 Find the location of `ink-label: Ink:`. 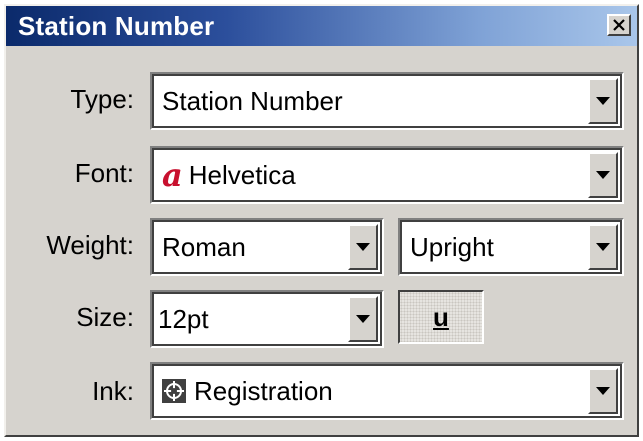

ink-label: Ink: is located at coordinates (113, 391).